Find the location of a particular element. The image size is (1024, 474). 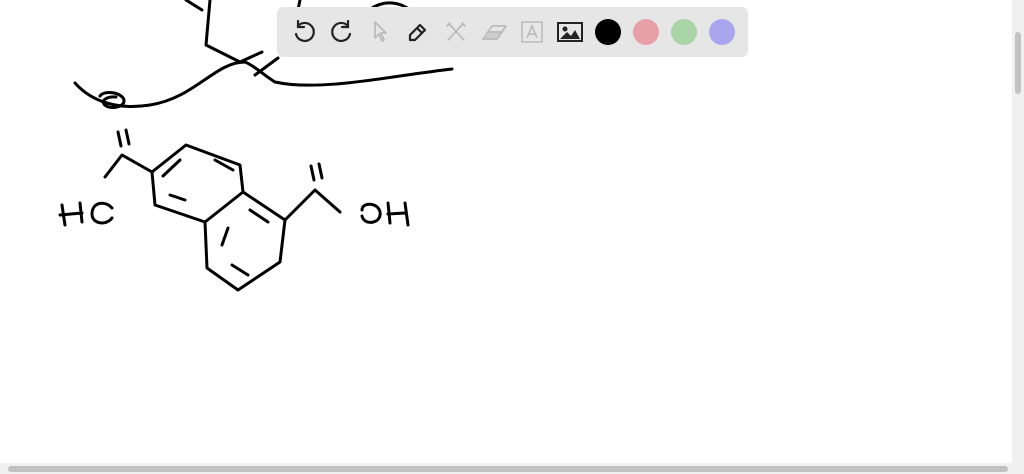

horizontal-scrollbar is located at coordinates (512, 468).